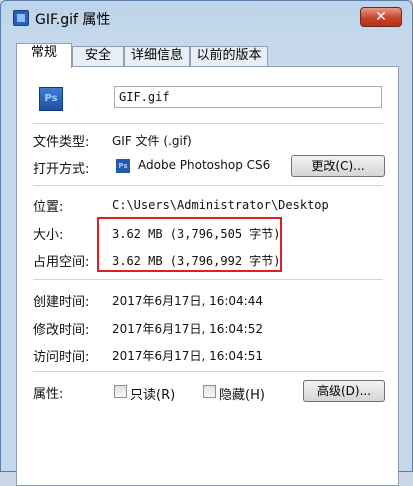 Image resolution: width=413 pixels, height=486 pixels. I want to click on highlight-box, so click(189, 244).